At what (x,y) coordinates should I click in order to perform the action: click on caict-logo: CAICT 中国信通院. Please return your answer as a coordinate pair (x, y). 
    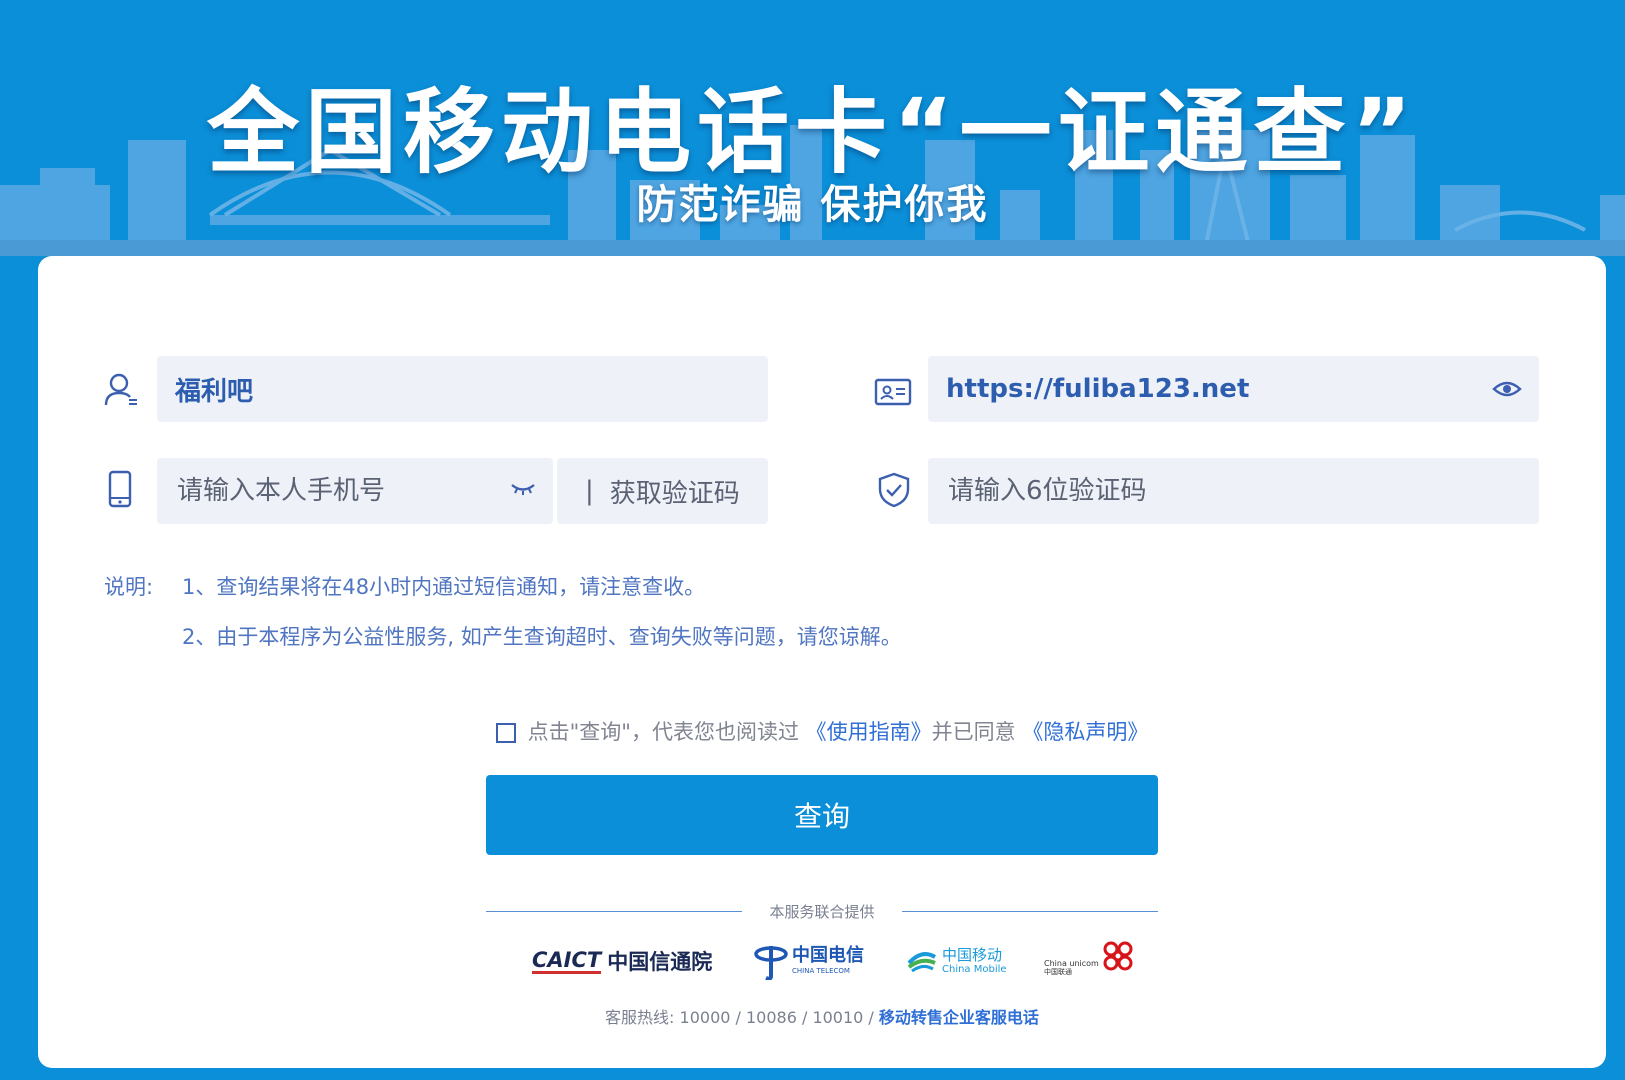
    Looking at the image, I should click on (622, 961).